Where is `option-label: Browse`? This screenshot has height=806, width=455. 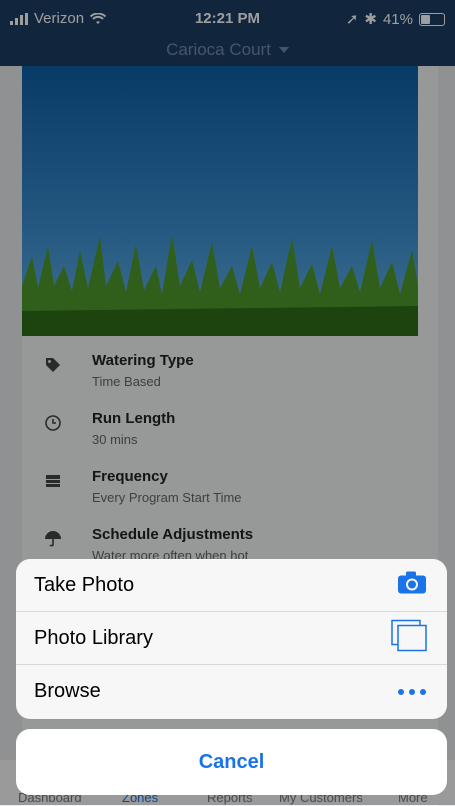
option-label: Browse is located at coordinates (67, 691).